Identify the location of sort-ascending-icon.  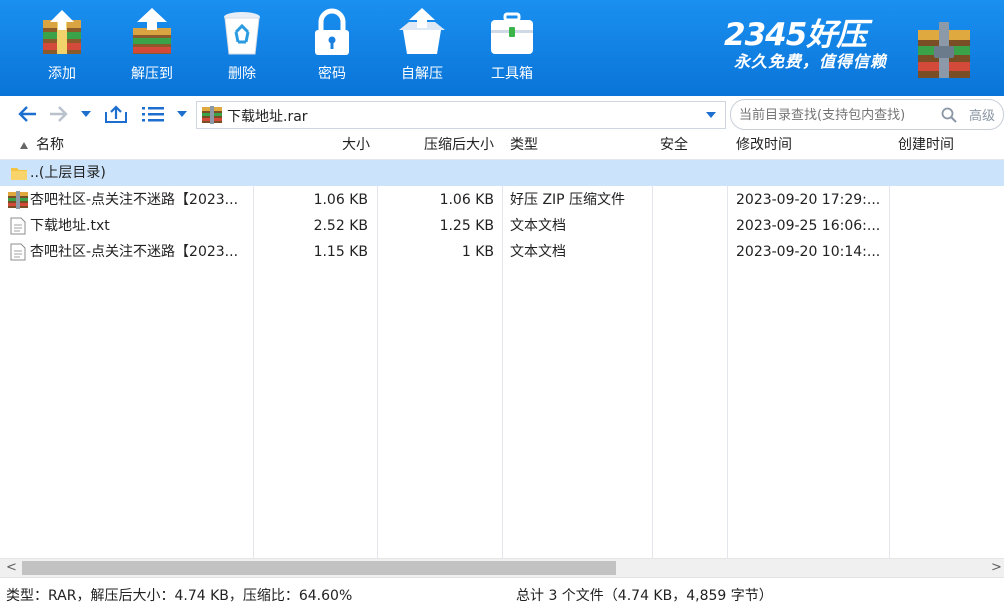
(24, 145).